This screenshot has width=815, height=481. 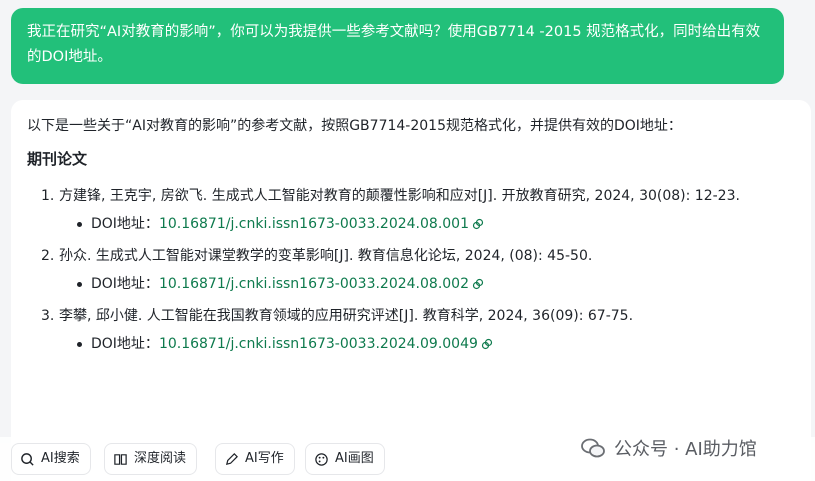 I want to click on reference-number: 1., so click(x=48, y=196).